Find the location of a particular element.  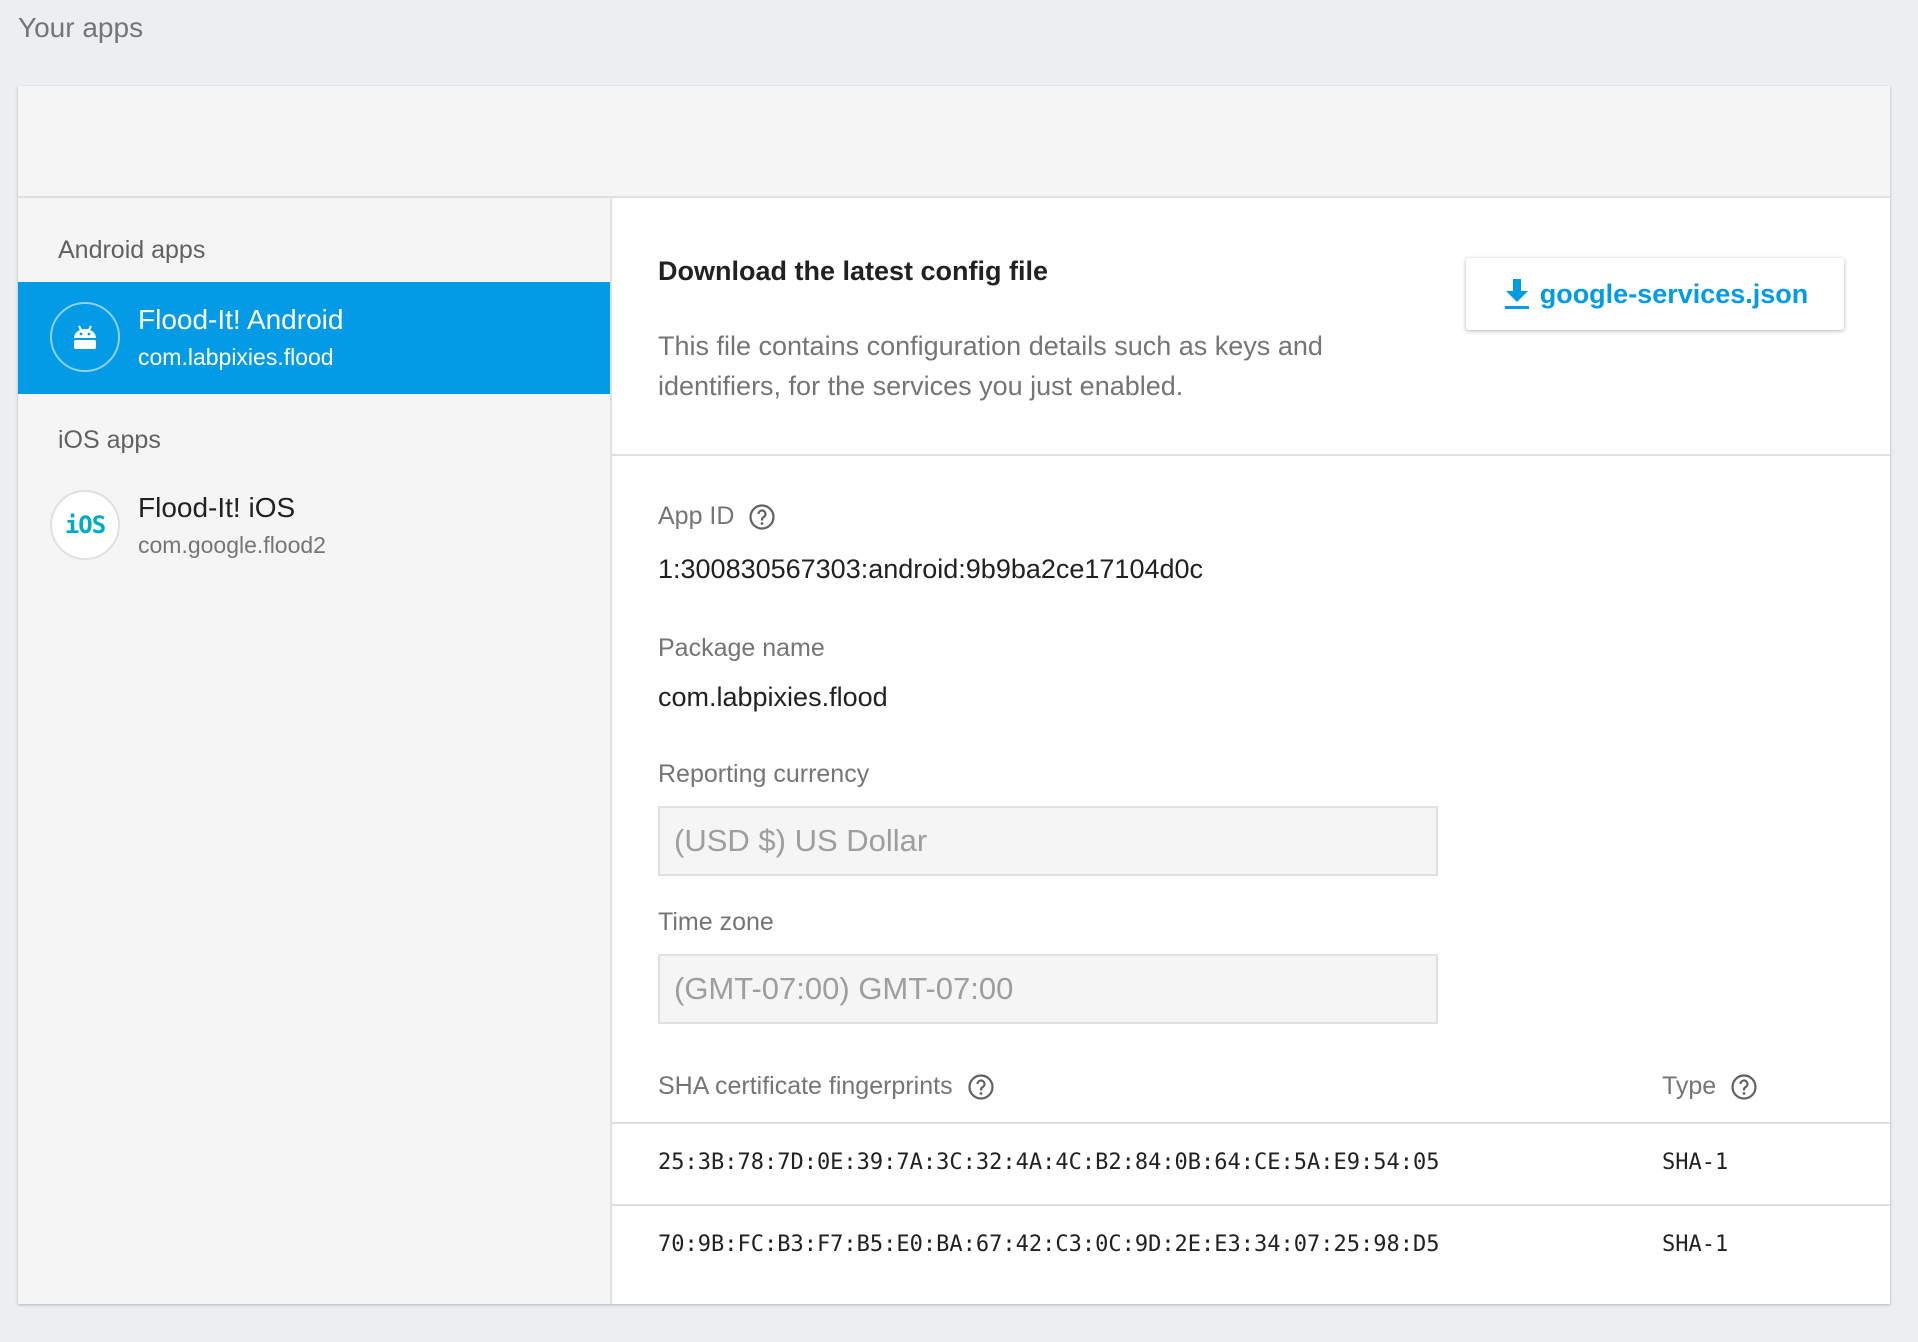

app-id-label: App ID is located at coordinates (717, 516).